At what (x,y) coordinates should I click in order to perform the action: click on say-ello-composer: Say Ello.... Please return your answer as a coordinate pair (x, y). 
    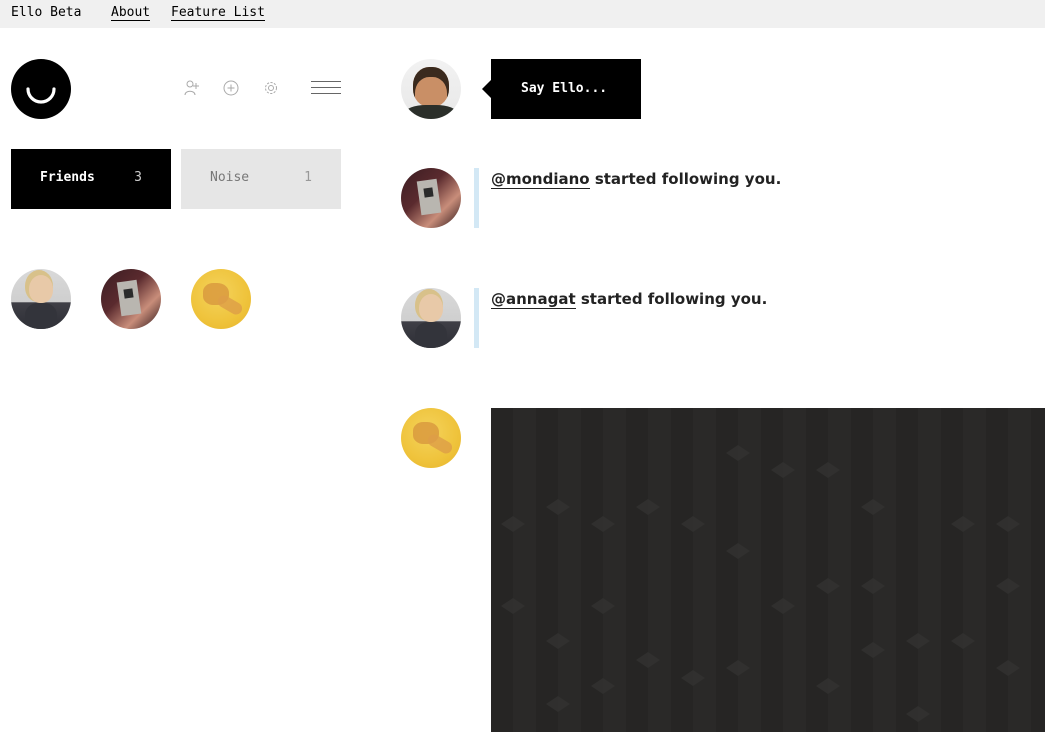
    Looking at the image, I should click on (561, 89).